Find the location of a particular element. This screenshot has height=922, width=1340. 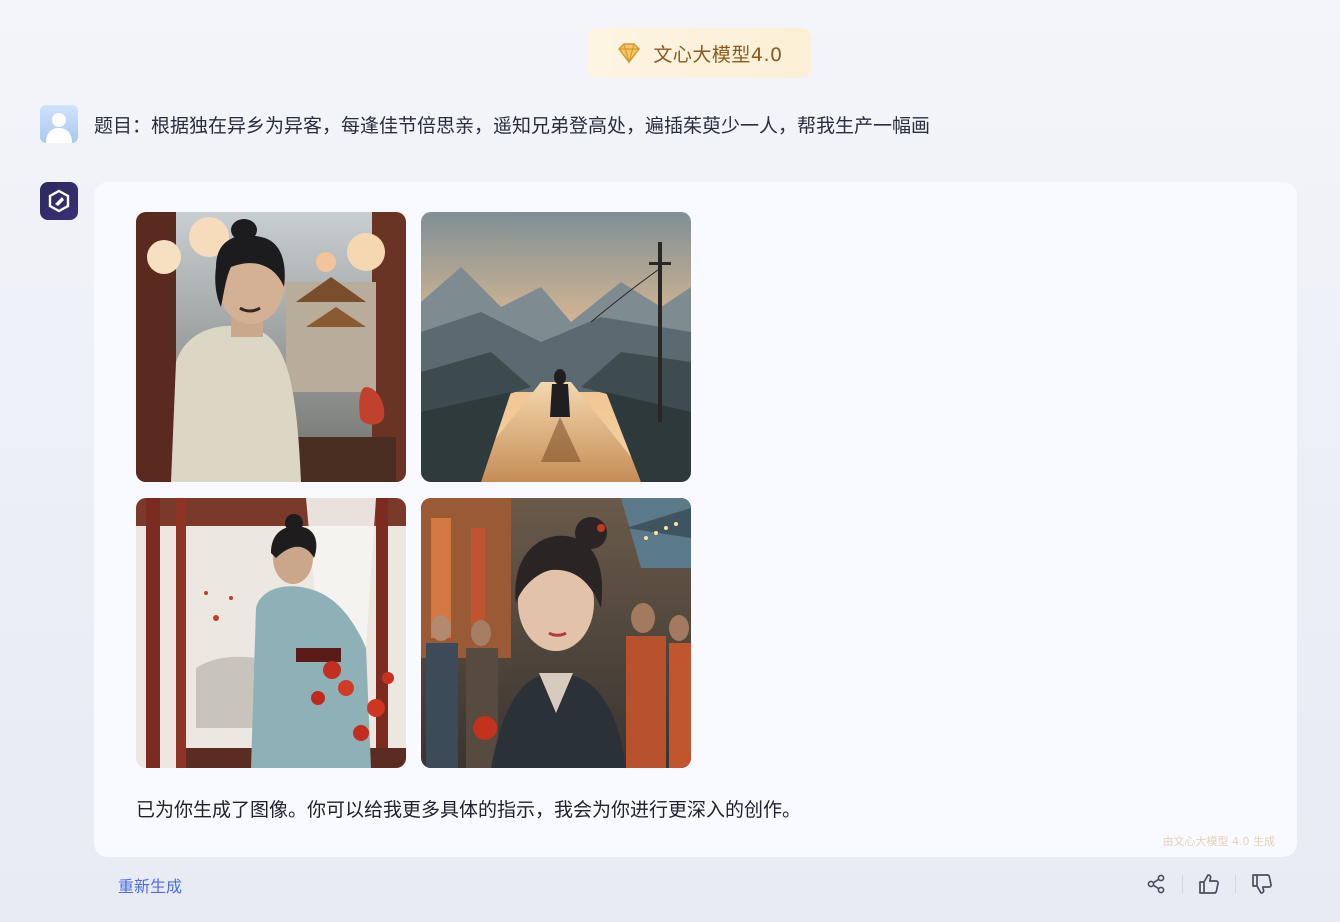

generation-watermark: 由文心大模型 4.0 生成 is located at coordinates (1219, 841).